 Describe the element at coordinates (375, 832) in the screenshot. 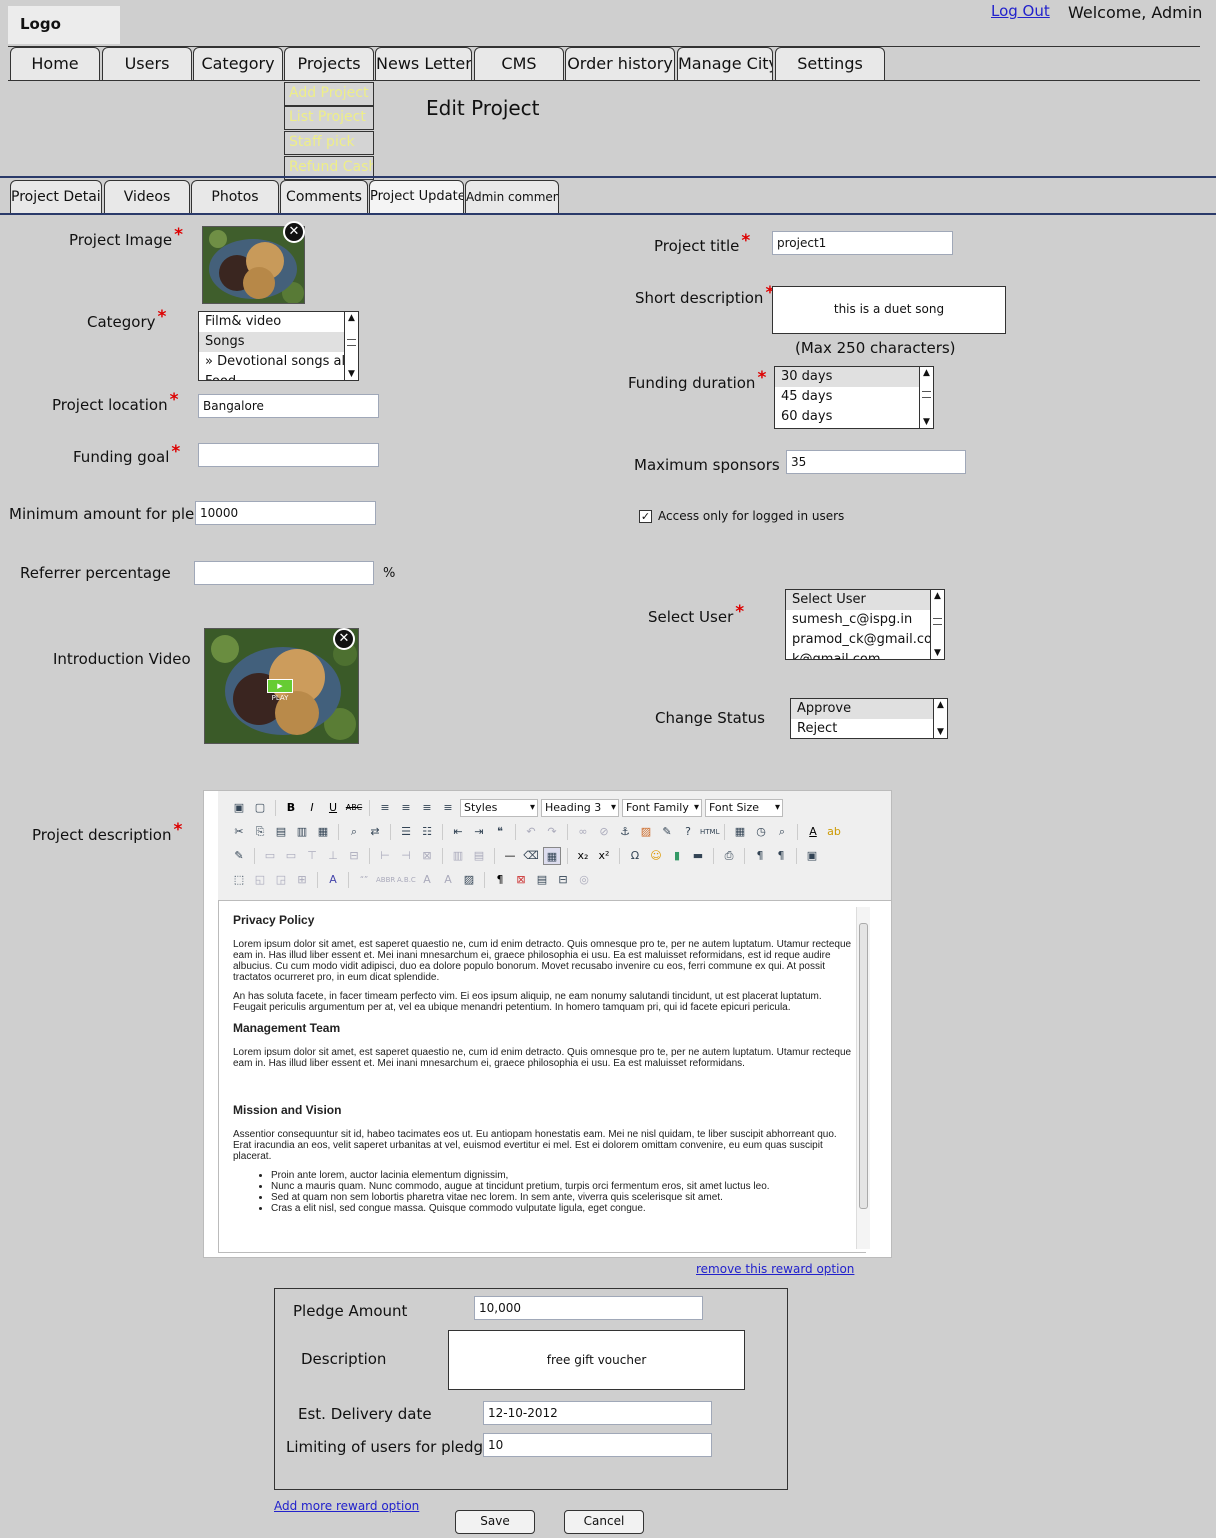

I see `replace-icon: ⇄` at that location.